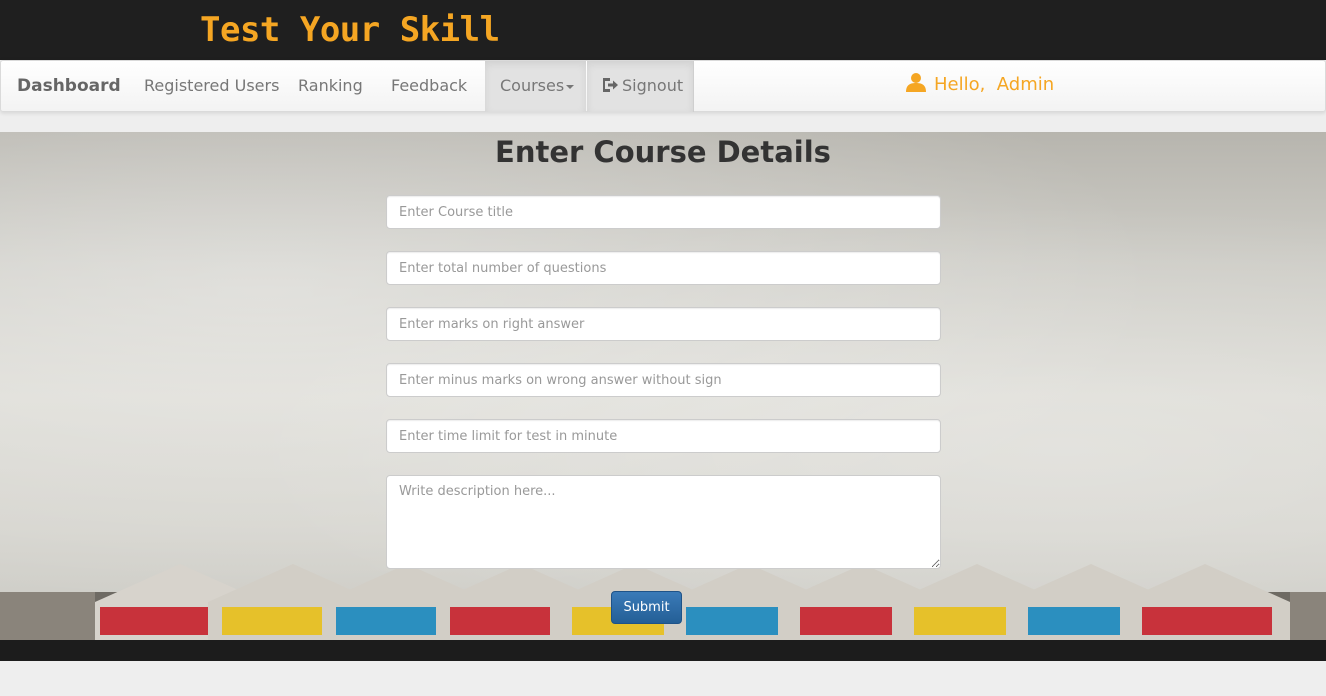 The height and width of the screenshot is (696, 1326). I want to click on sign-out-icon, so click(610, 85).